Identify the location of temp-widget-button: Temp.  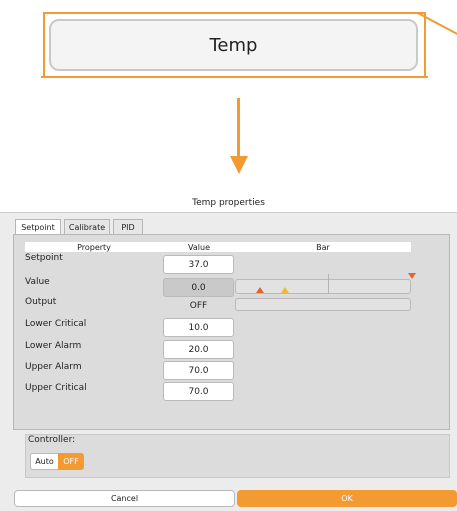
(233, 45).